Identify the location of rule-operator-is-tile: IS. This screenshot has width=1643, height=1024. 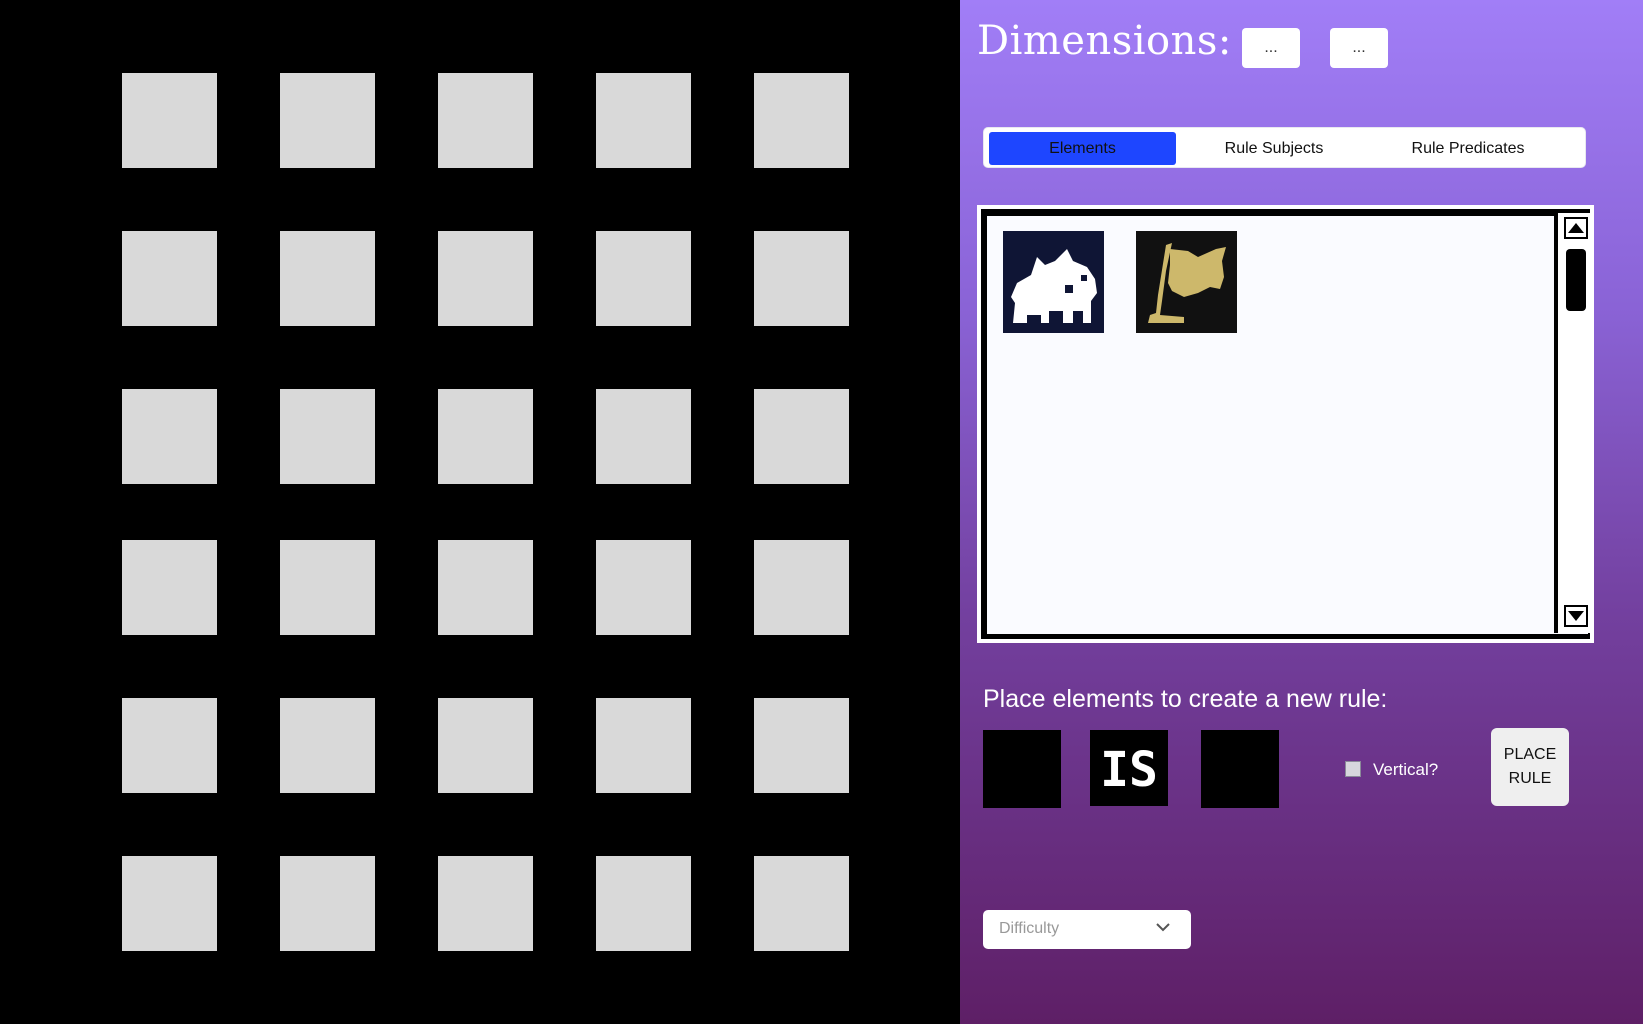
(1129, 768).